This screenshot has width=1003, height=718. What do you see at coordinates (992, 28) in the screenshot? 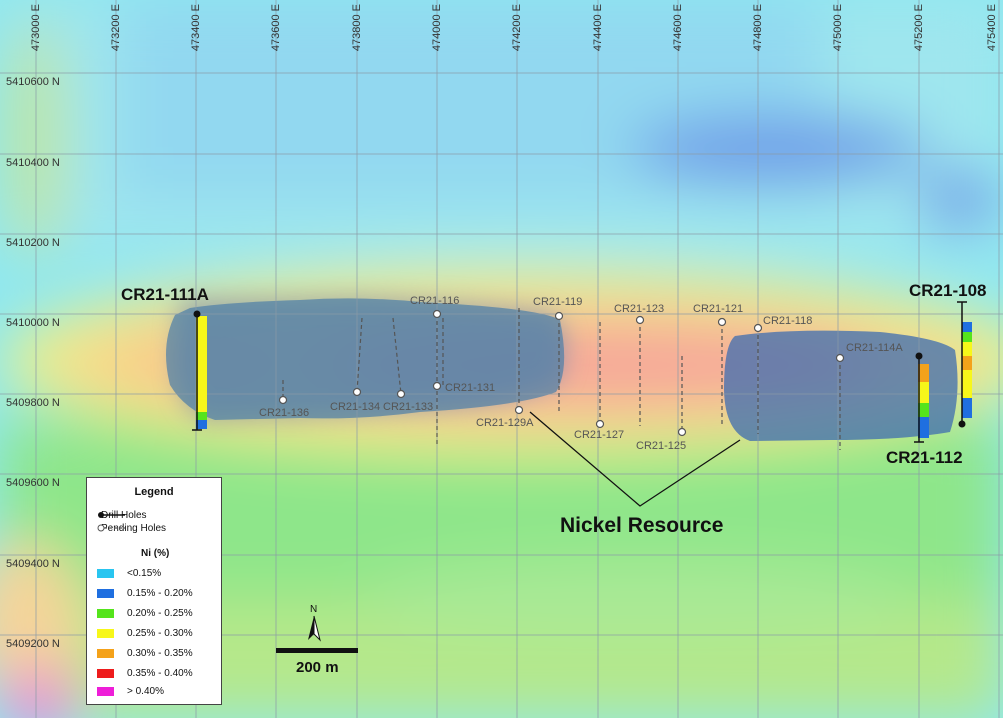
I see `x-tick: 475400 E` at bounding box center [992, 28].